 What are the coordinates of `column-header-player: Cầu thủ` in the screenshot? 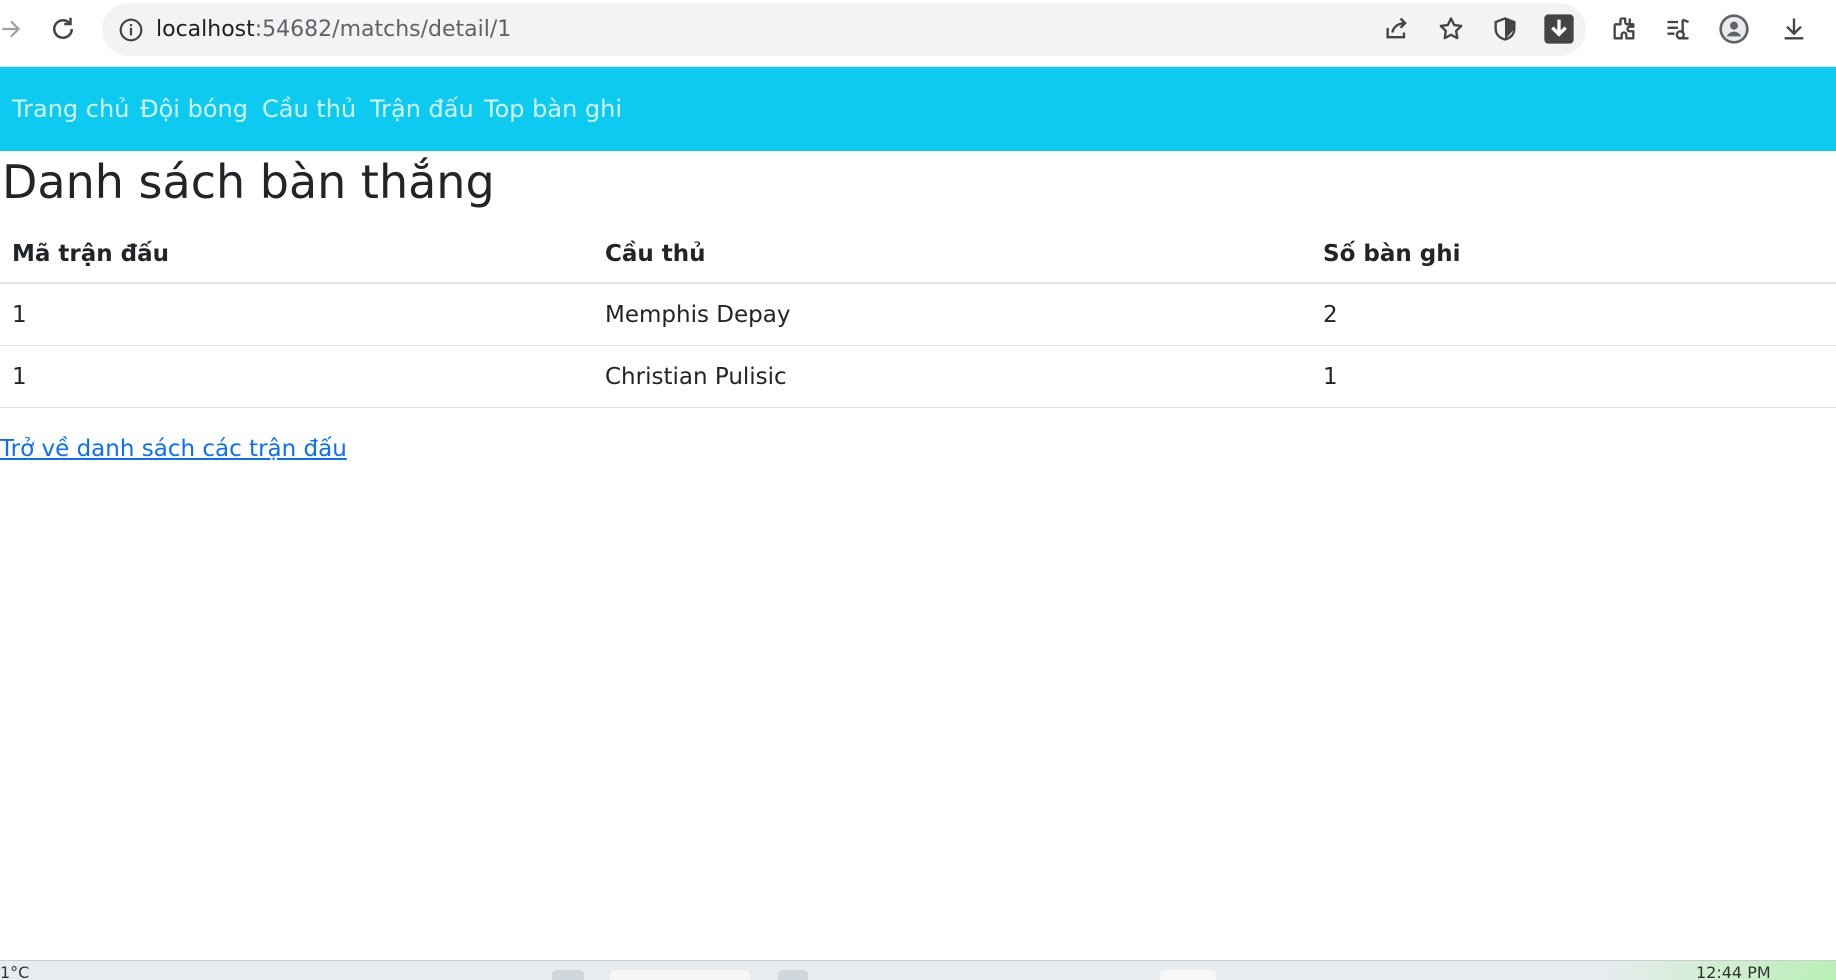 It's located at (952, 255).